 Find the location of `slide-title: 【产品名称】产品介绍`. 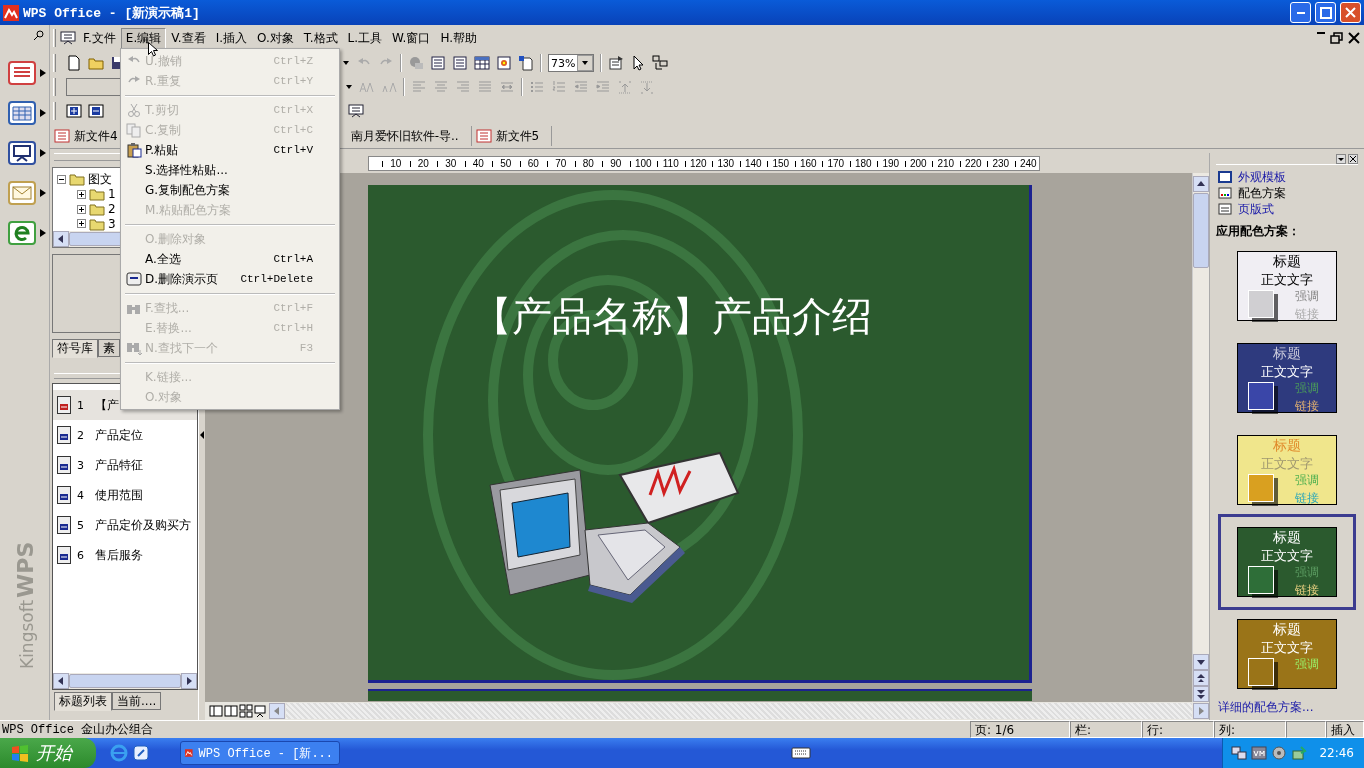

slide-title: 【产品名称】产品介绍 is located at coordinates (671, 316).